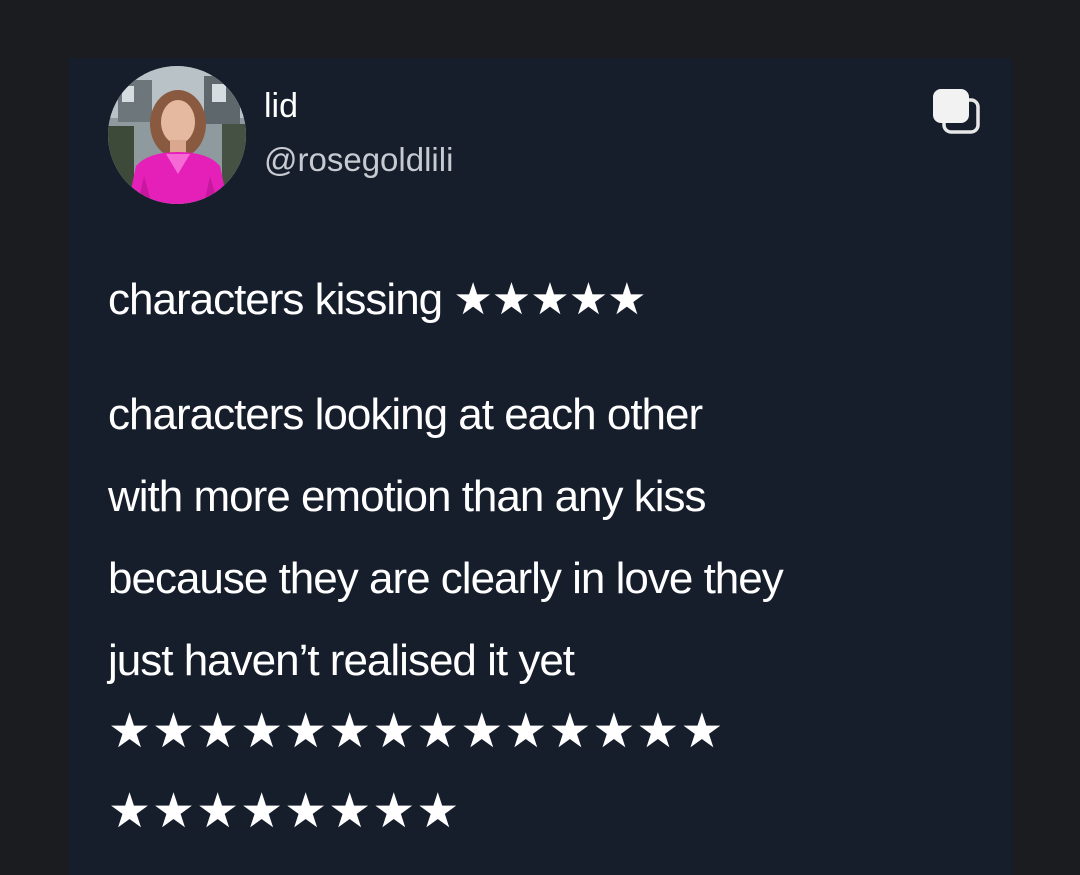 The height and width of the screenshot is (875, 1080). What do you see at coordinates (281, 106) in the screenshot?
I see `author-name: lid` at bounding box center [281, 106].